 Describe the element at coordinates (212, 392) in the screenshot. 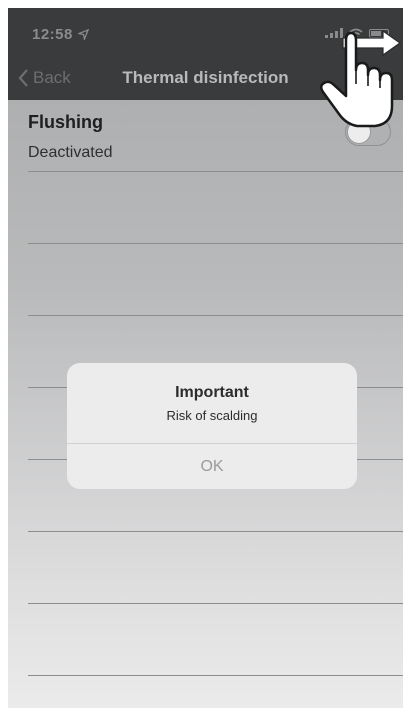

I see `alert-title: Important` at that location.